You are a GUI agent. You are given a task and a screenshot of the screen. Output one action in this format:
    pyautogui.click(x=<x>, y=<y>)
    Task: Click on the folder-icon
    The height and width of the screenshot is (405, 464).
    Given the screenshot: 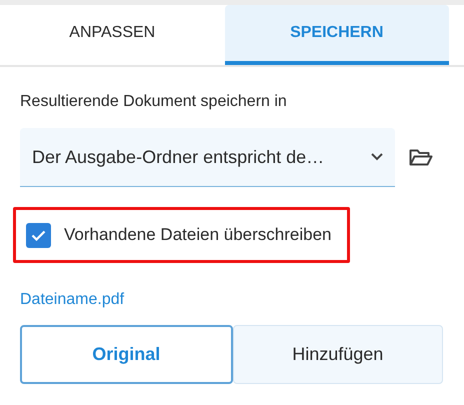 What is the action you would take?
    pyautogui.click(x=421, y=157)
    